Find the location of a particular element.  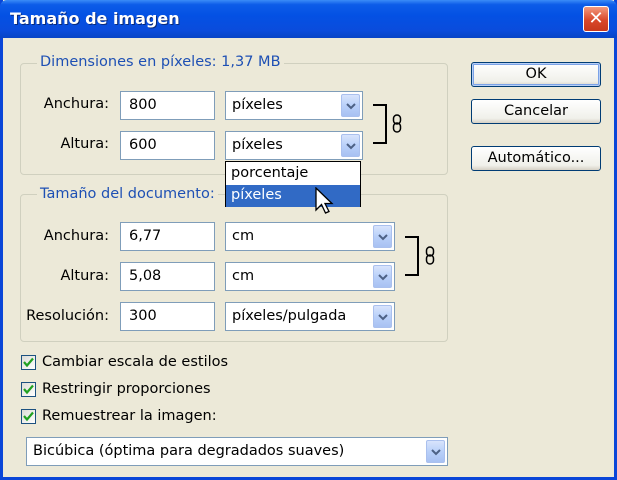

close-button: ✕ is located at coordinates (596, 19).